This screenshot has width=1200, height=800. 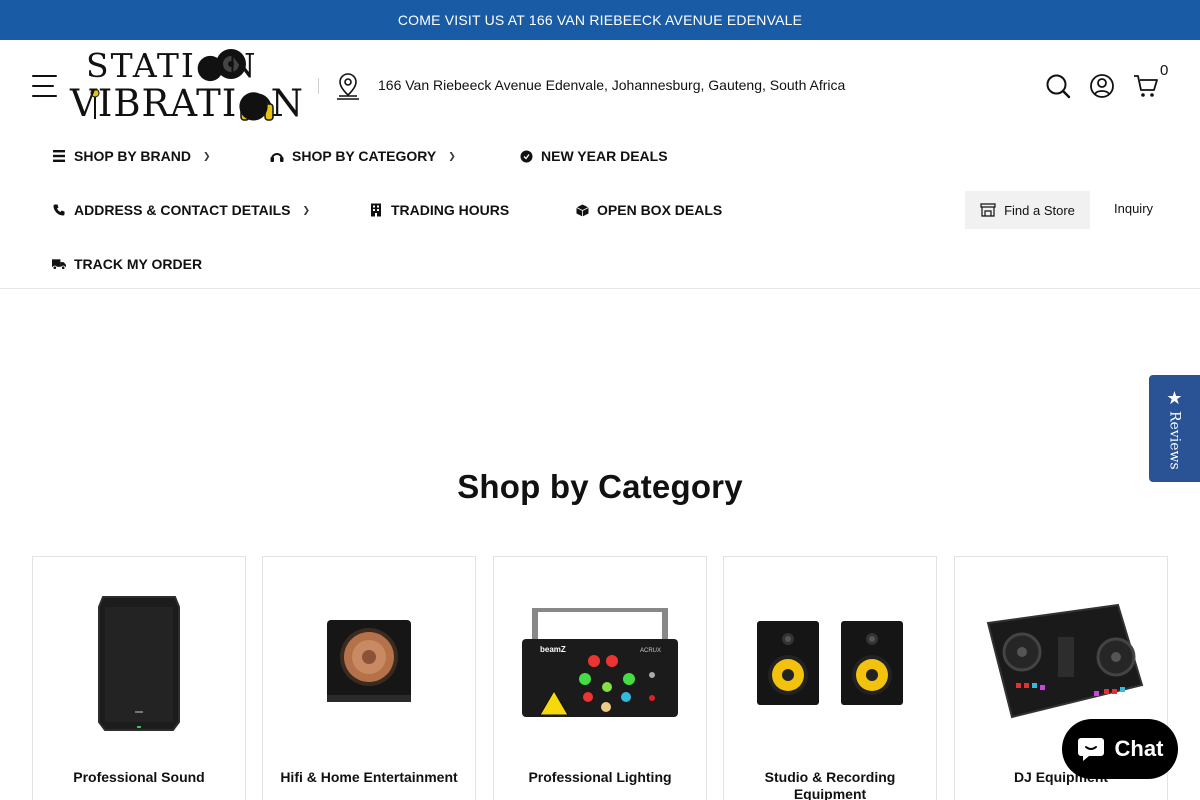 What do you see at coordinates (988, 210) in the screenshot?
I see `store-icon` at bounding box center [988, 210].